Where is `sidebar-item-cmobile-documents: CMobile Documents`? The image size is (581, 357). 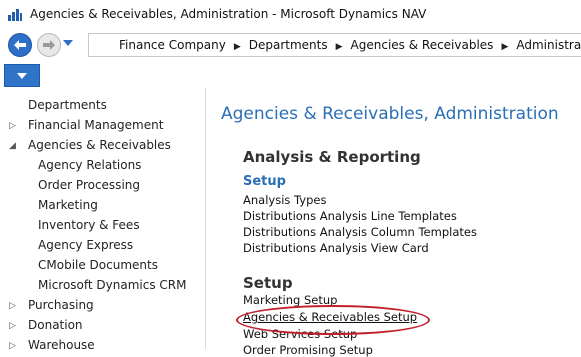
sidebar-item-cmobile-documents: CMobile Documents is located at coordinates (98, 265).